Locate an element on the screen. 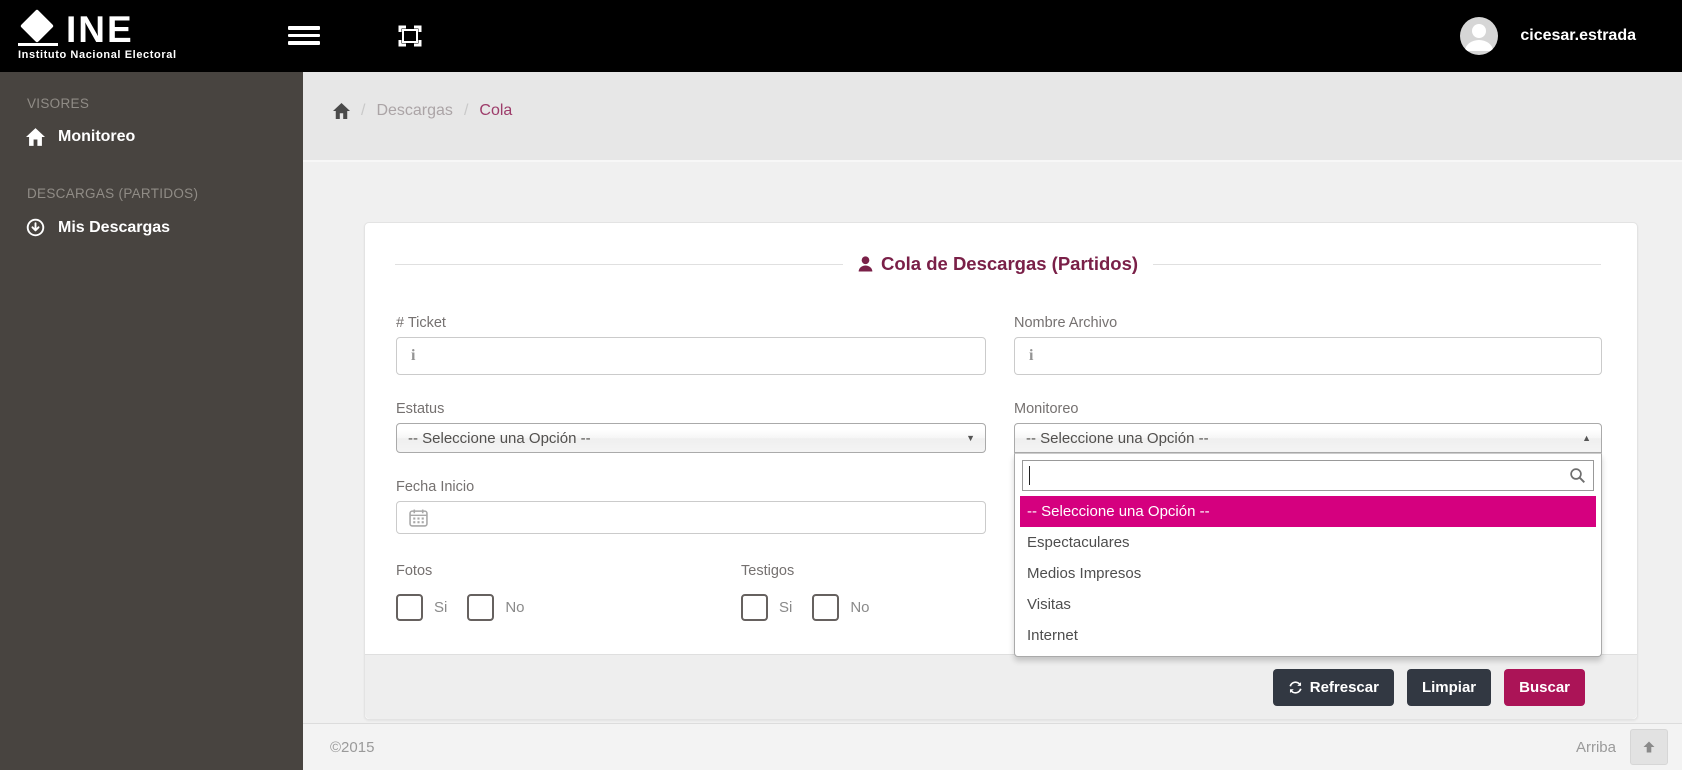 Image resolution: width=1682 pixels, height=770 pixels. panel-title: Cola de Descargas (Partidos) is located at coordinates (998, 264).